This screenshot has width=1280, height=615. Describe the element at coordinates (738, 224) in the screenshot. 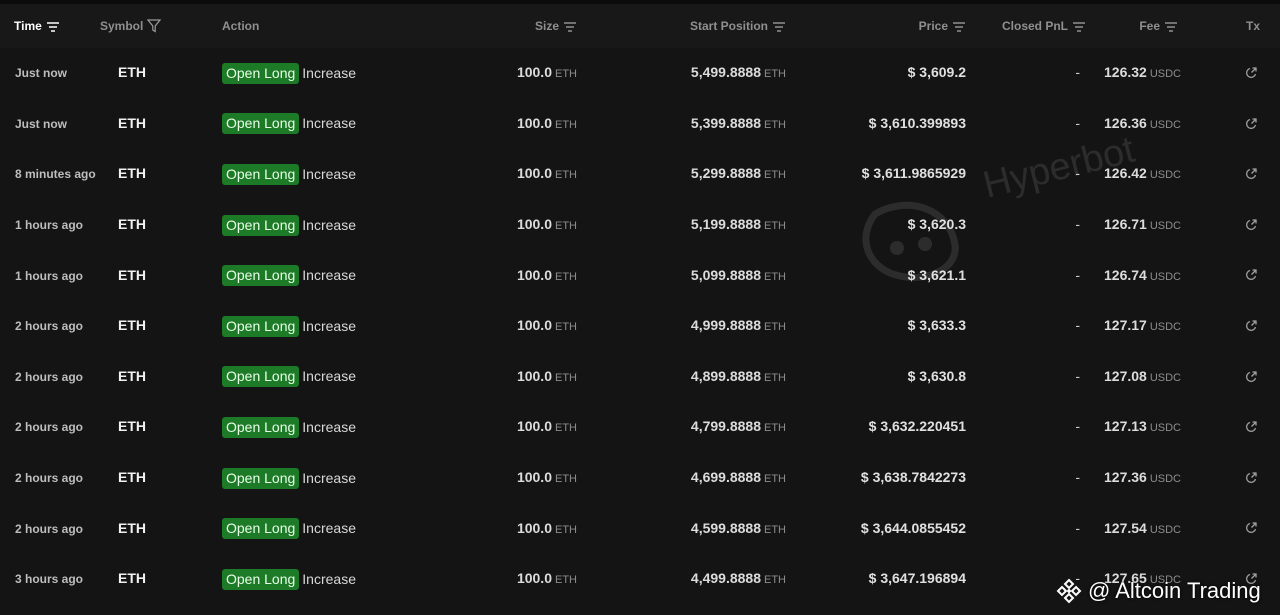

I see `row-start-position: 5,199.8888 ETH` at that location.